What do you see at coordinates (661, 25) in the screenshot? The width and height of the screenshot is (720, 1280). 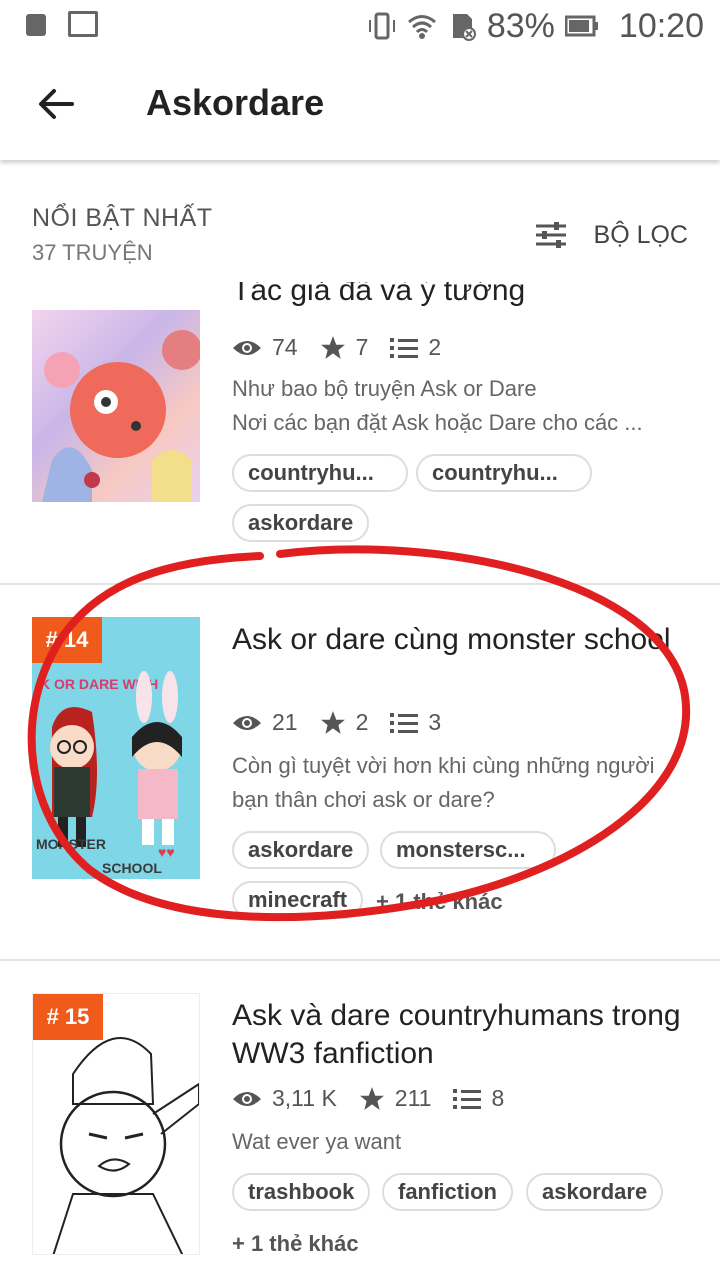 I see `clock: 10:20` at bounding box center [661, 25].